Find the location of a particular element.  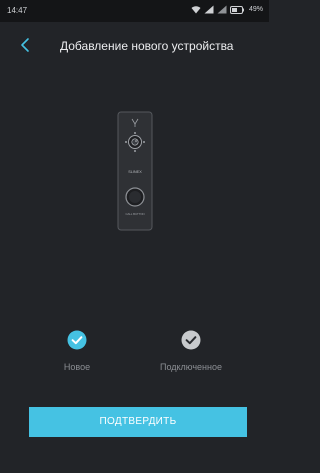

chevron-left-icon is located at coordinates (25, 45).